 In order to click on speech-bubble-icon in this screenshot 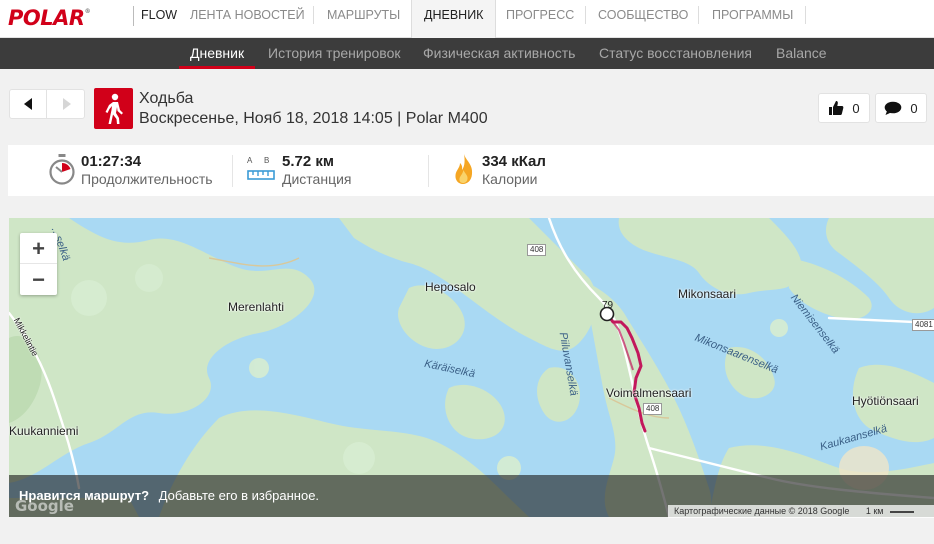, I will do `click(893, 108)`.